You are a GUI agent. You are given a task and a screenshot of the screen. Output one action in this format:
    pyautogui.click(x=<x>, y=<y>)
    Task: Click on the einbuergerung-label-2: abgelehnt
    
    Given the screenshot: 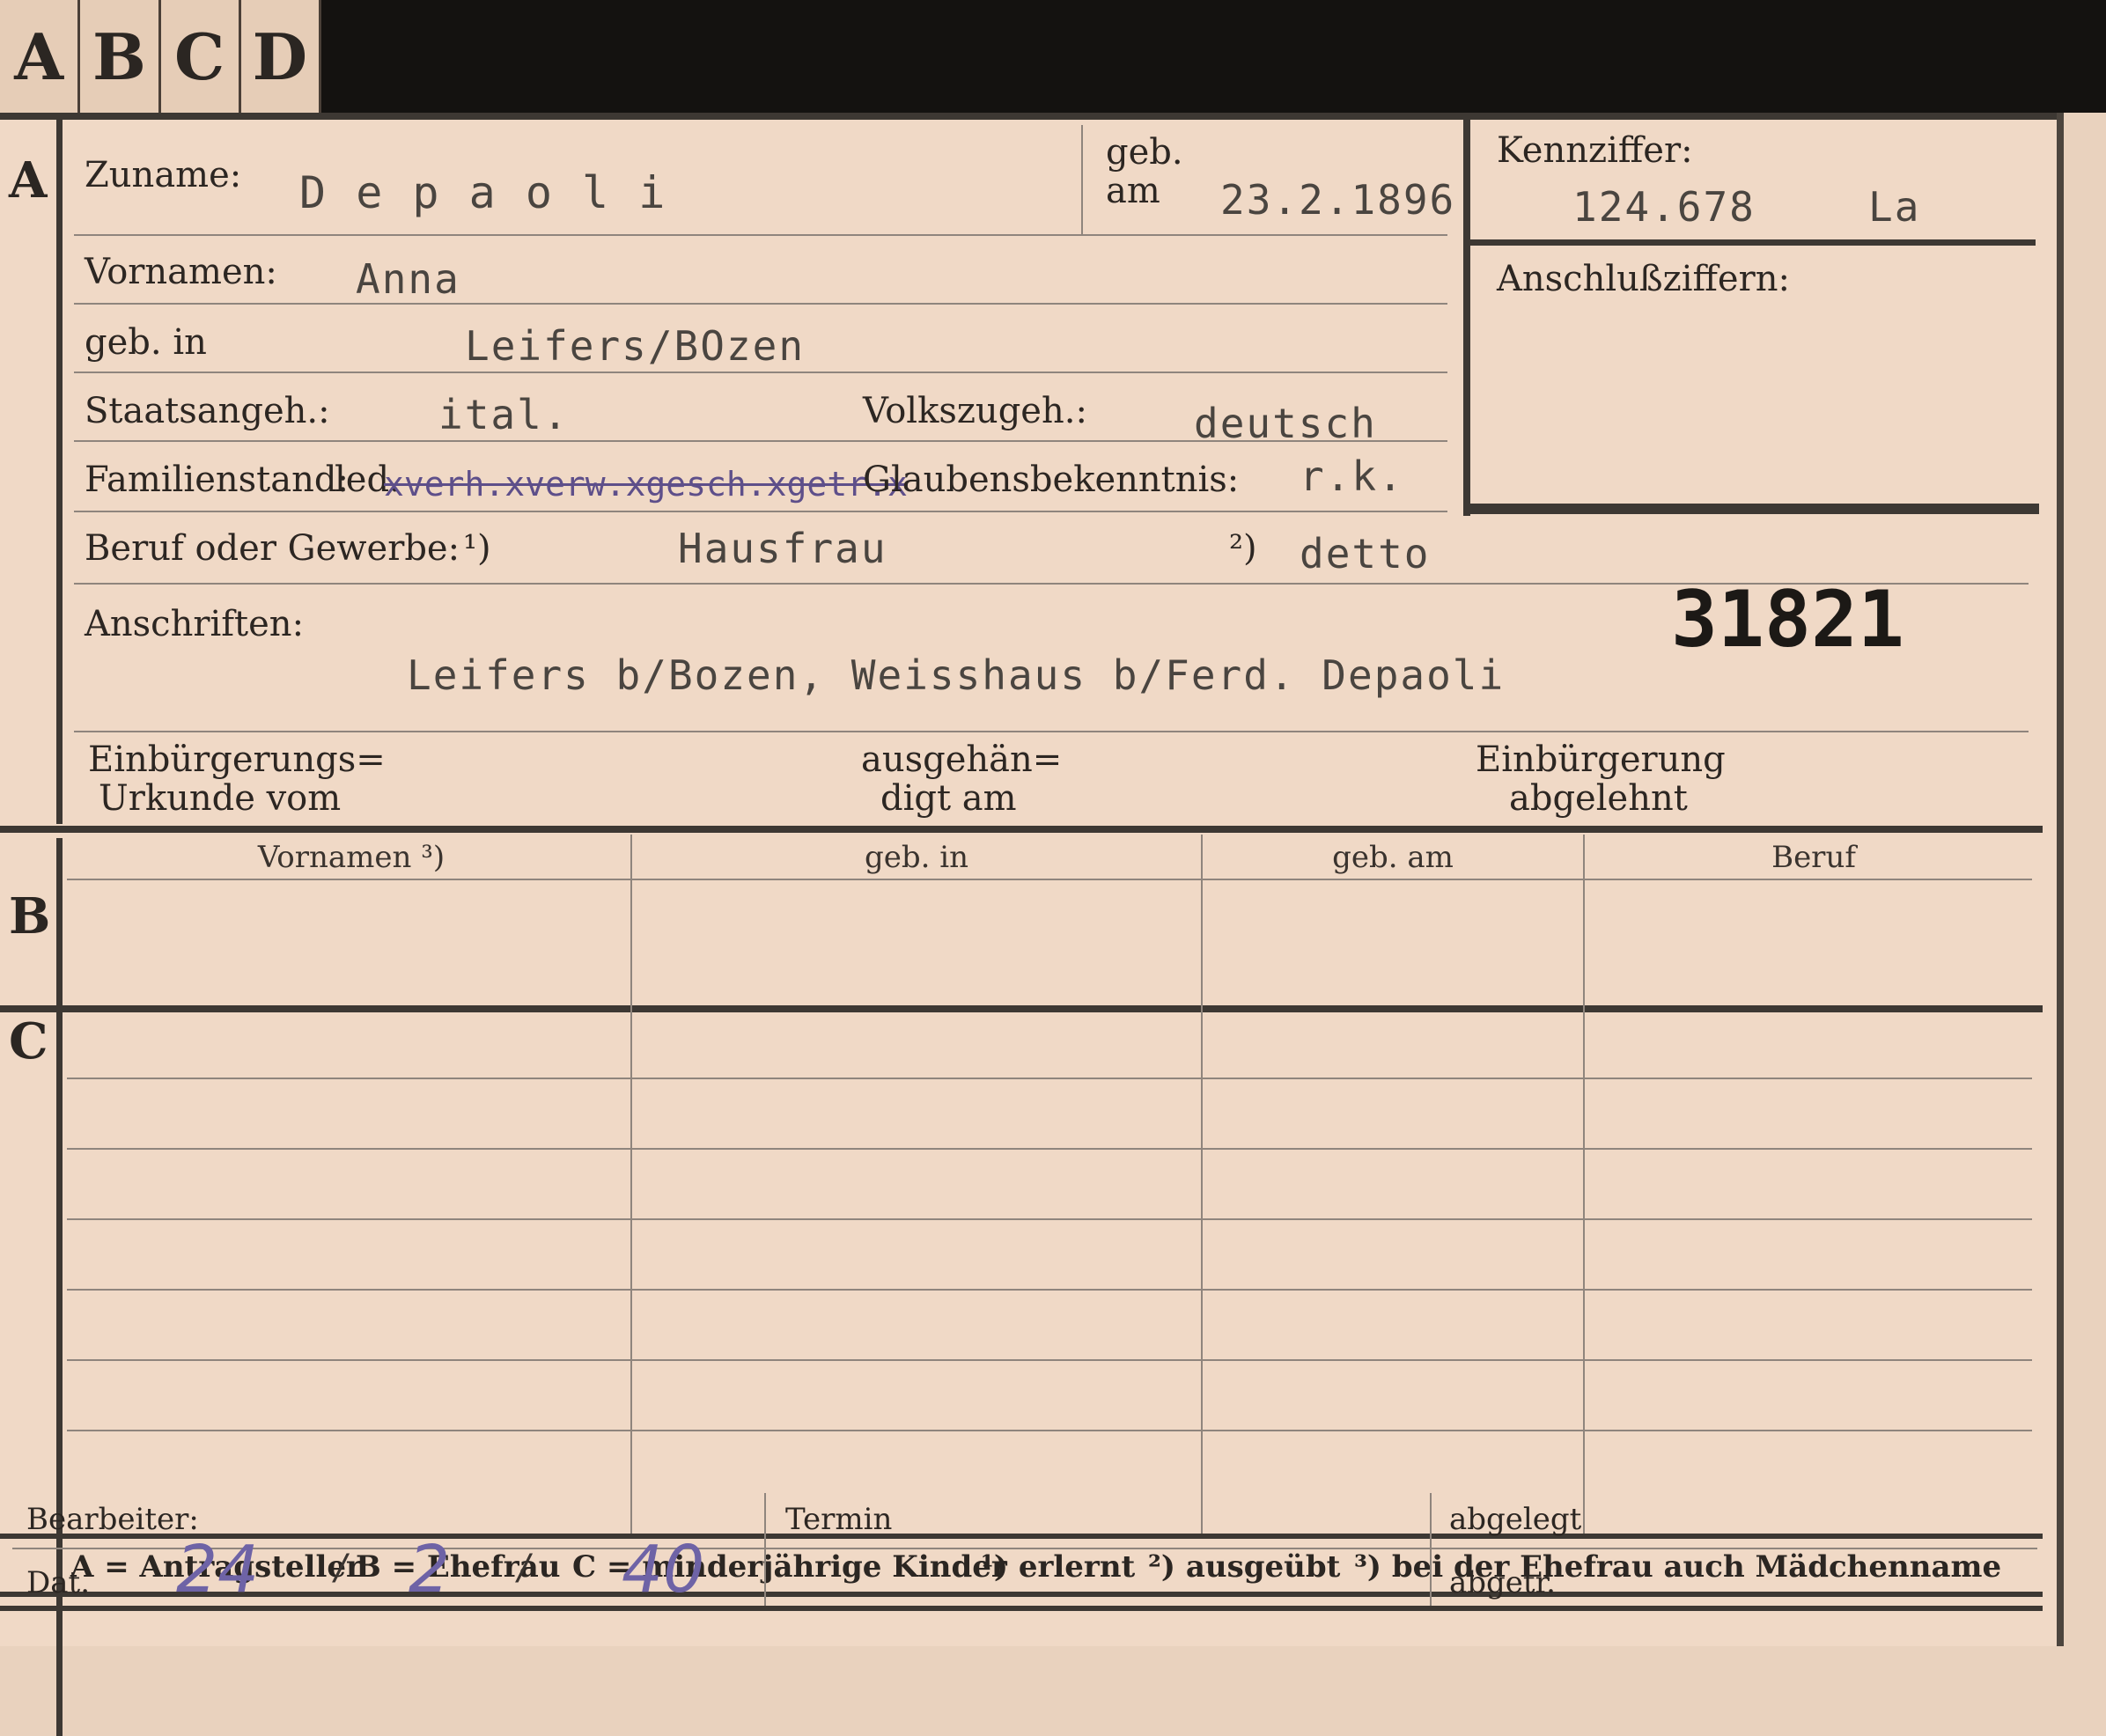 What is the action you would take?
    pyautogui.click(x=1598, y=798)
    